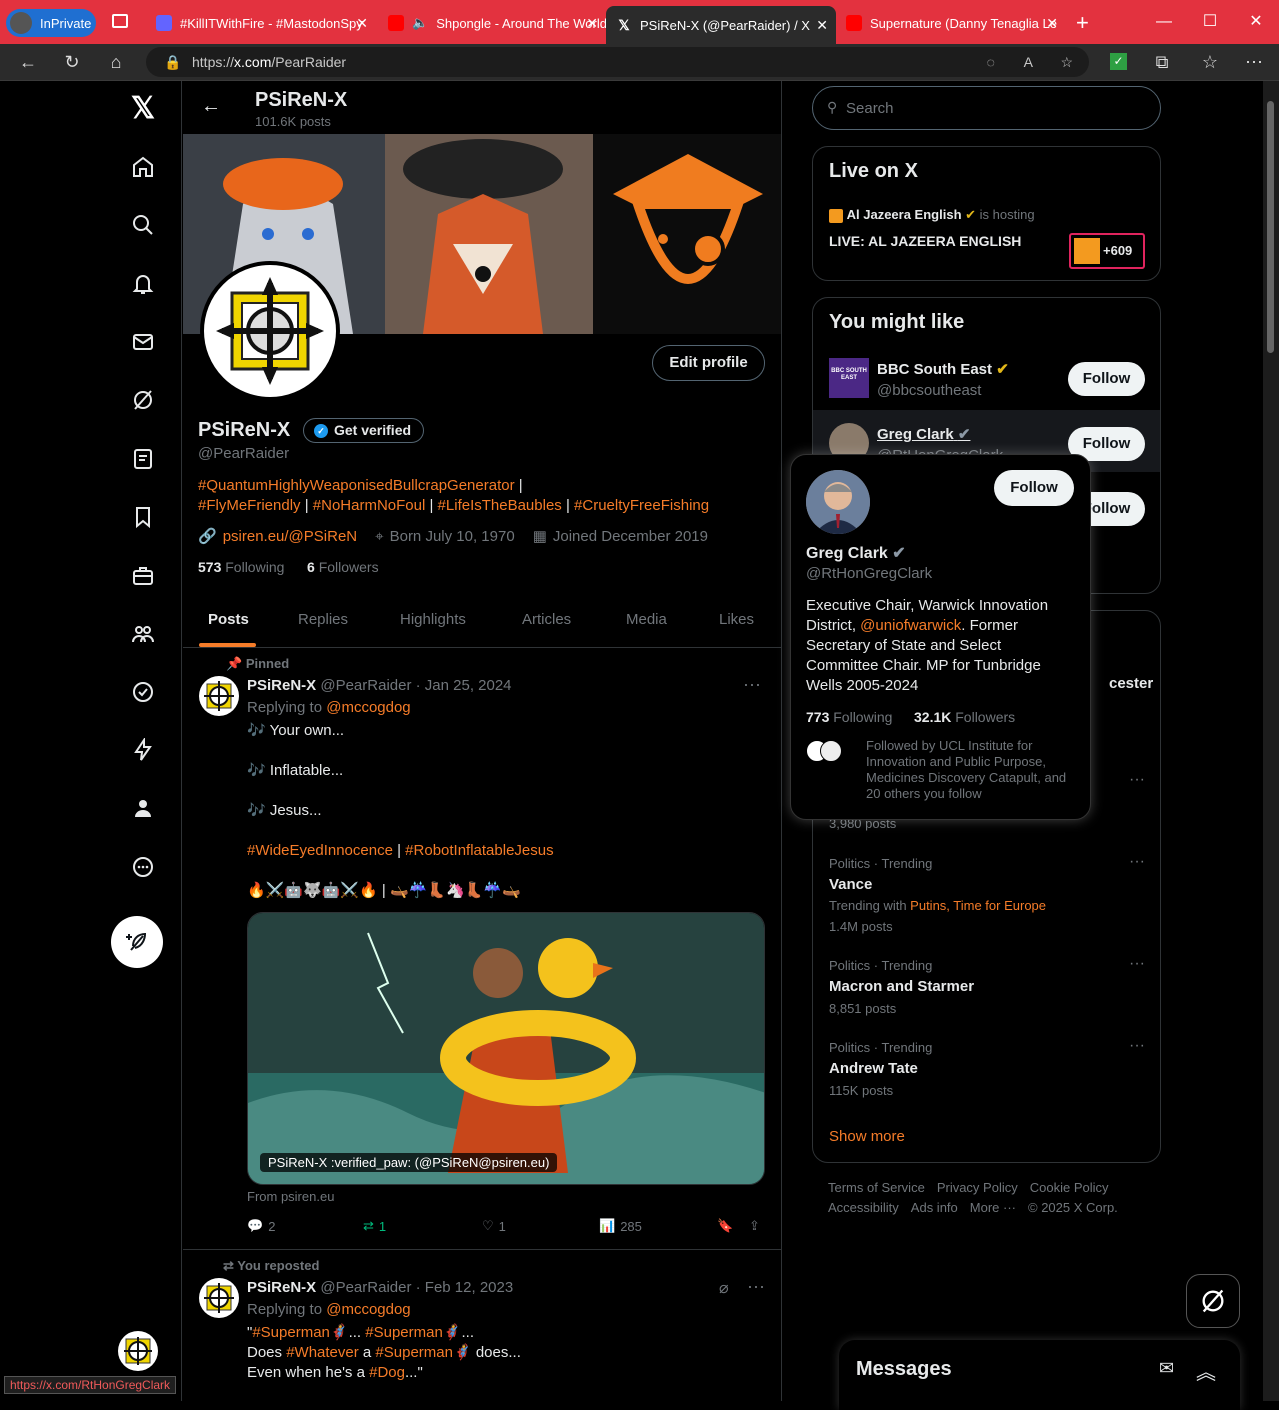 The height and width of the screenshot is (1410, 1279). I want to click on tab-media: Media, so click(646, 619).